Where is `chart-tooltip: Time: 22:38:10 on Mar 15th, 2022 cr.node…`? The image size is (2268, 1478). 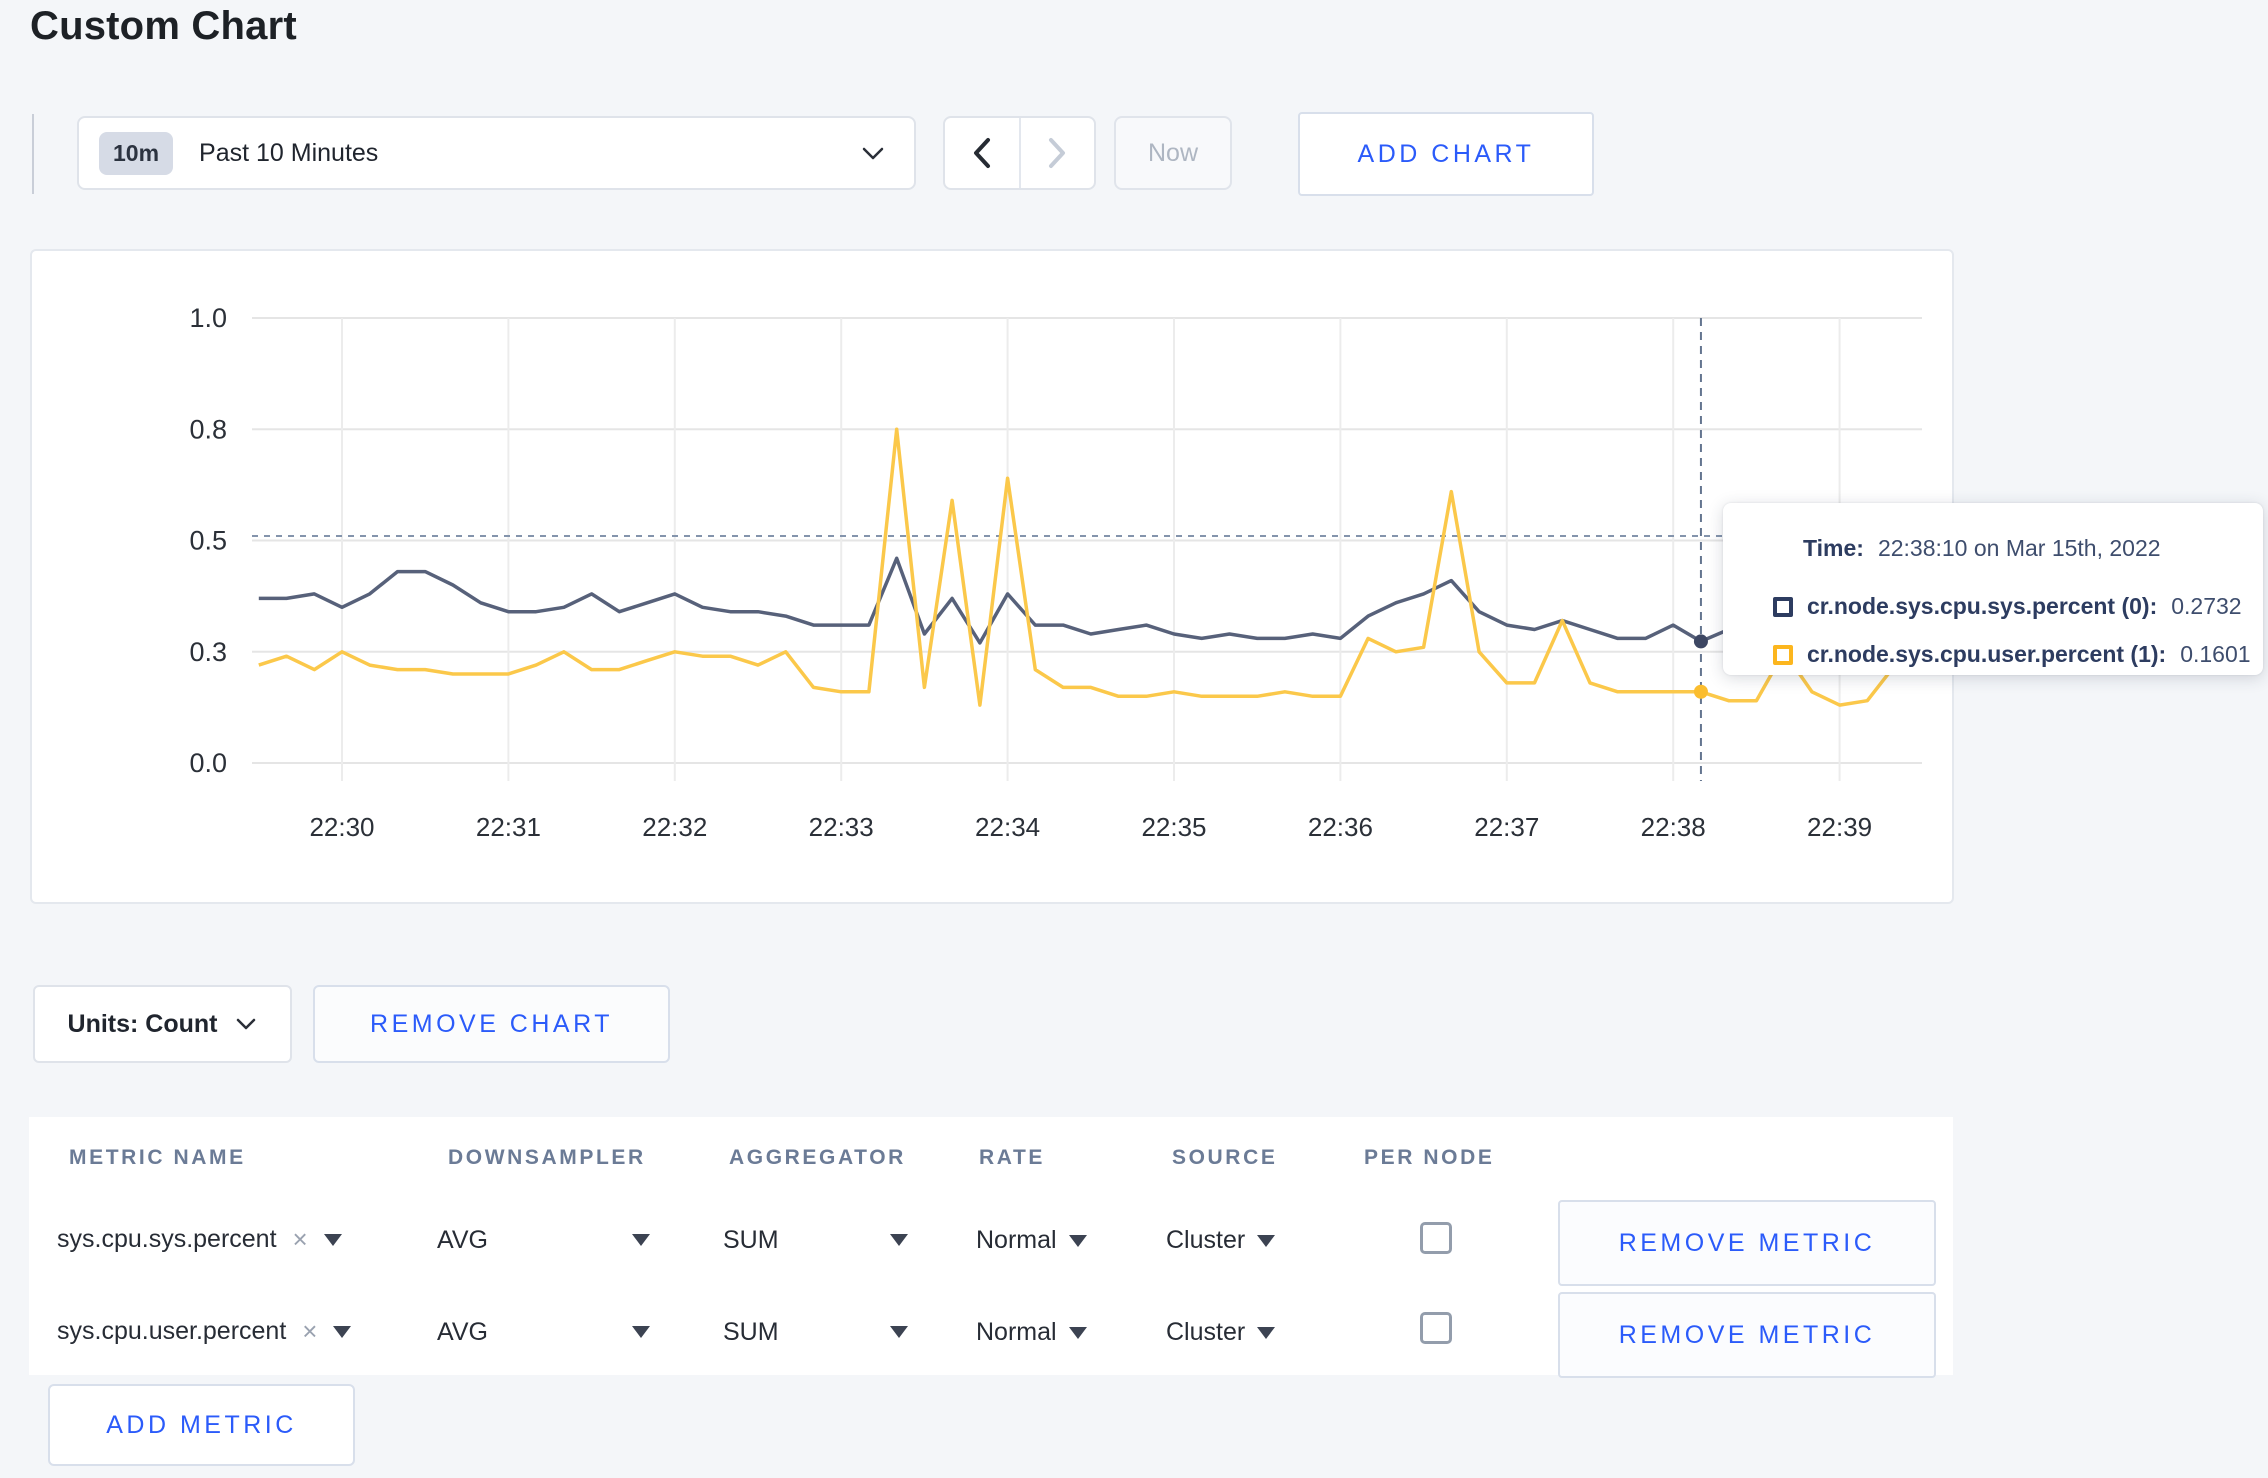
chart-tooltip: Time: 22:38:10 on Mar 15th, 2022 cr.node… is located at coordinates (1993, 589).